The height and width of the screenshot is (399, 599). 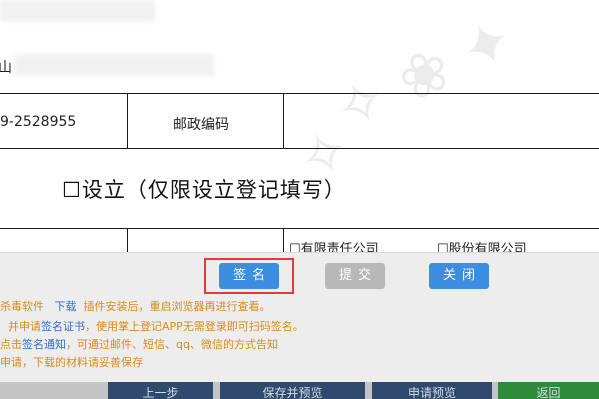 I want to click on note-line-3: 点击签名通知，可通过邮件、短信、qq、微信的方式告知, so click(x=139, y=344).